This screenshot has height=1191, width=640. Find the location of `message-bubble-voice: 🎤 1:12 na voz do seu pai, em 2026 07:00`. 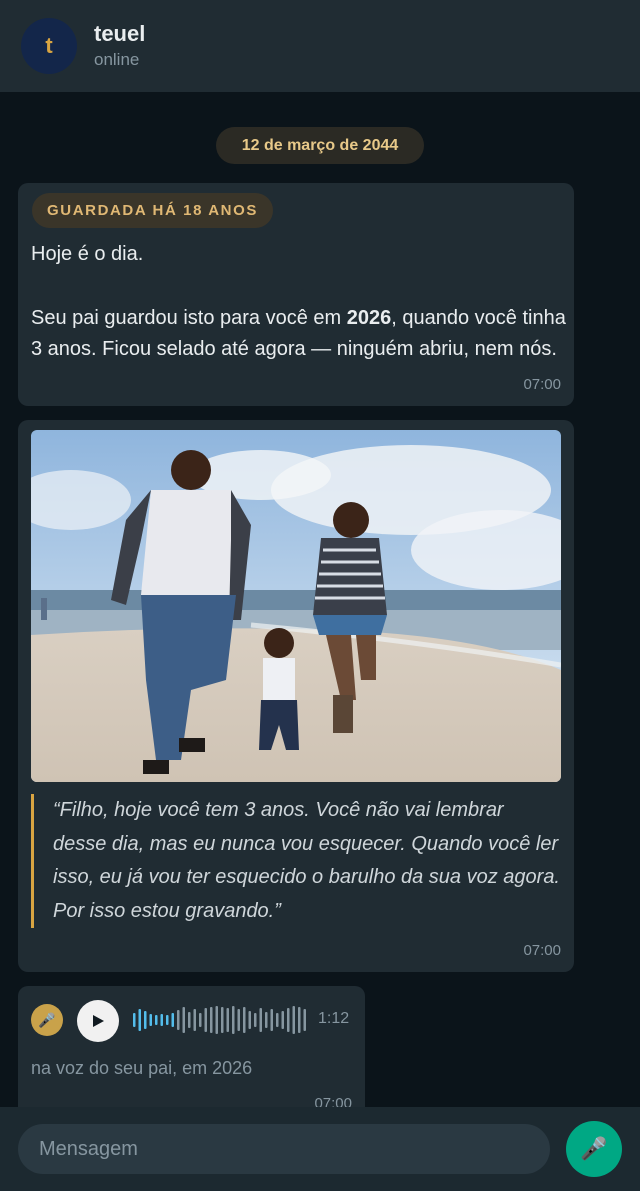

message-bubble-voice: 🎤 1:12 na voz do seu pai, em 2026 07:00 is located at coordinates (191, 1056).